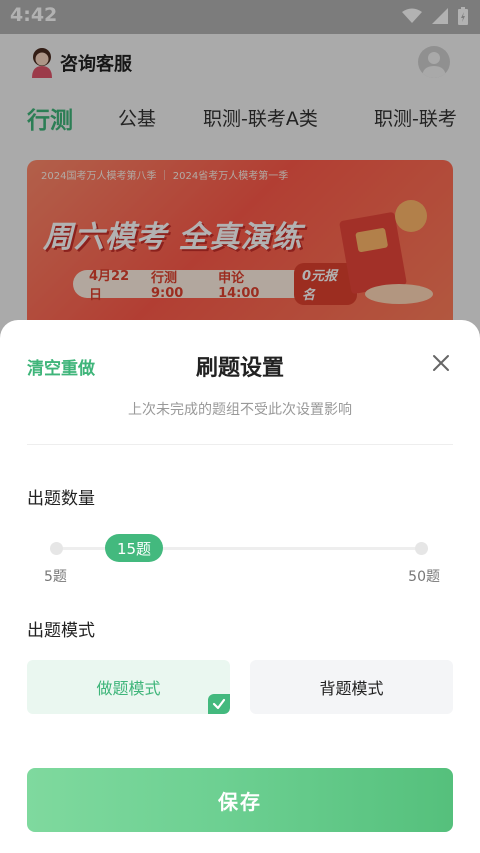 The width and height of the screenshot is (480, 853). I want to click on practice-mode-label: 做题模式, so click(128, 688).